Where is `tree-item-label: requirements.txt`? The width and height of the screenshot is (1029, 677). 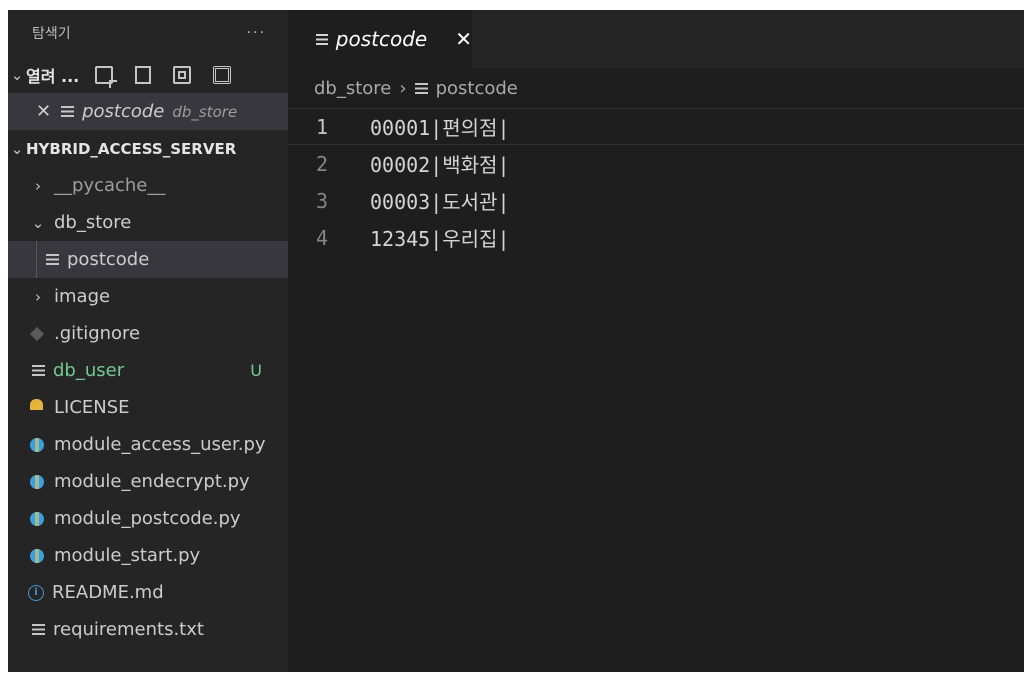
tree-item-label: requirements.txt is located at coordinates (128, 629).